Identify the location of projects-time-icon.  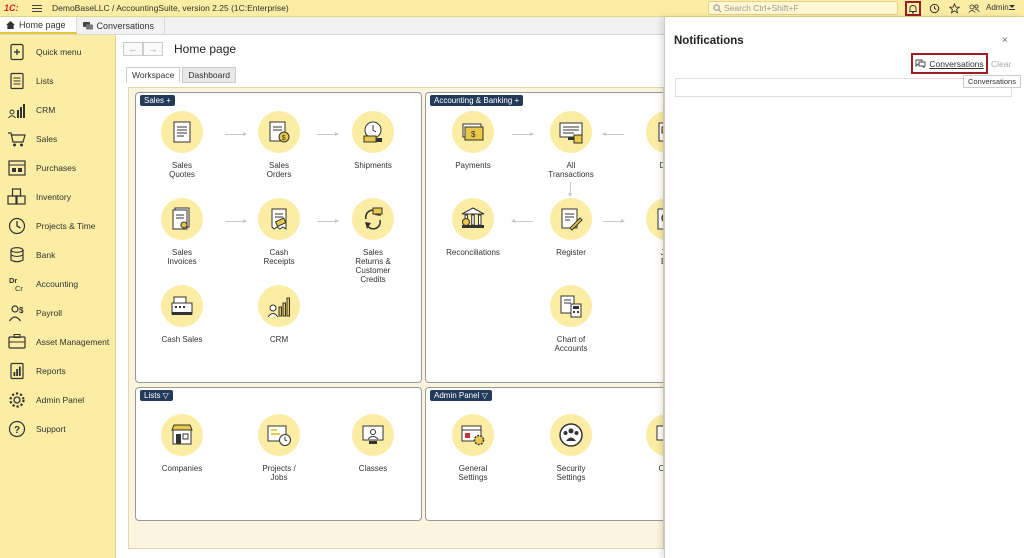
(17, 226).